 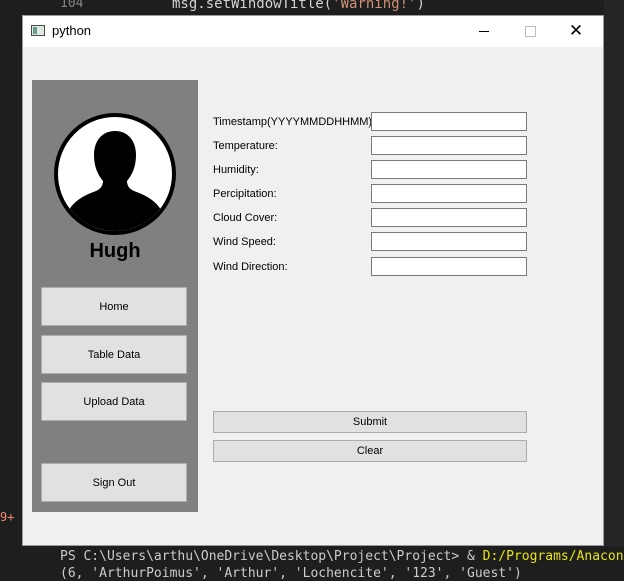 I want to click on close-icon: ✕, so click(x=576, y=31).